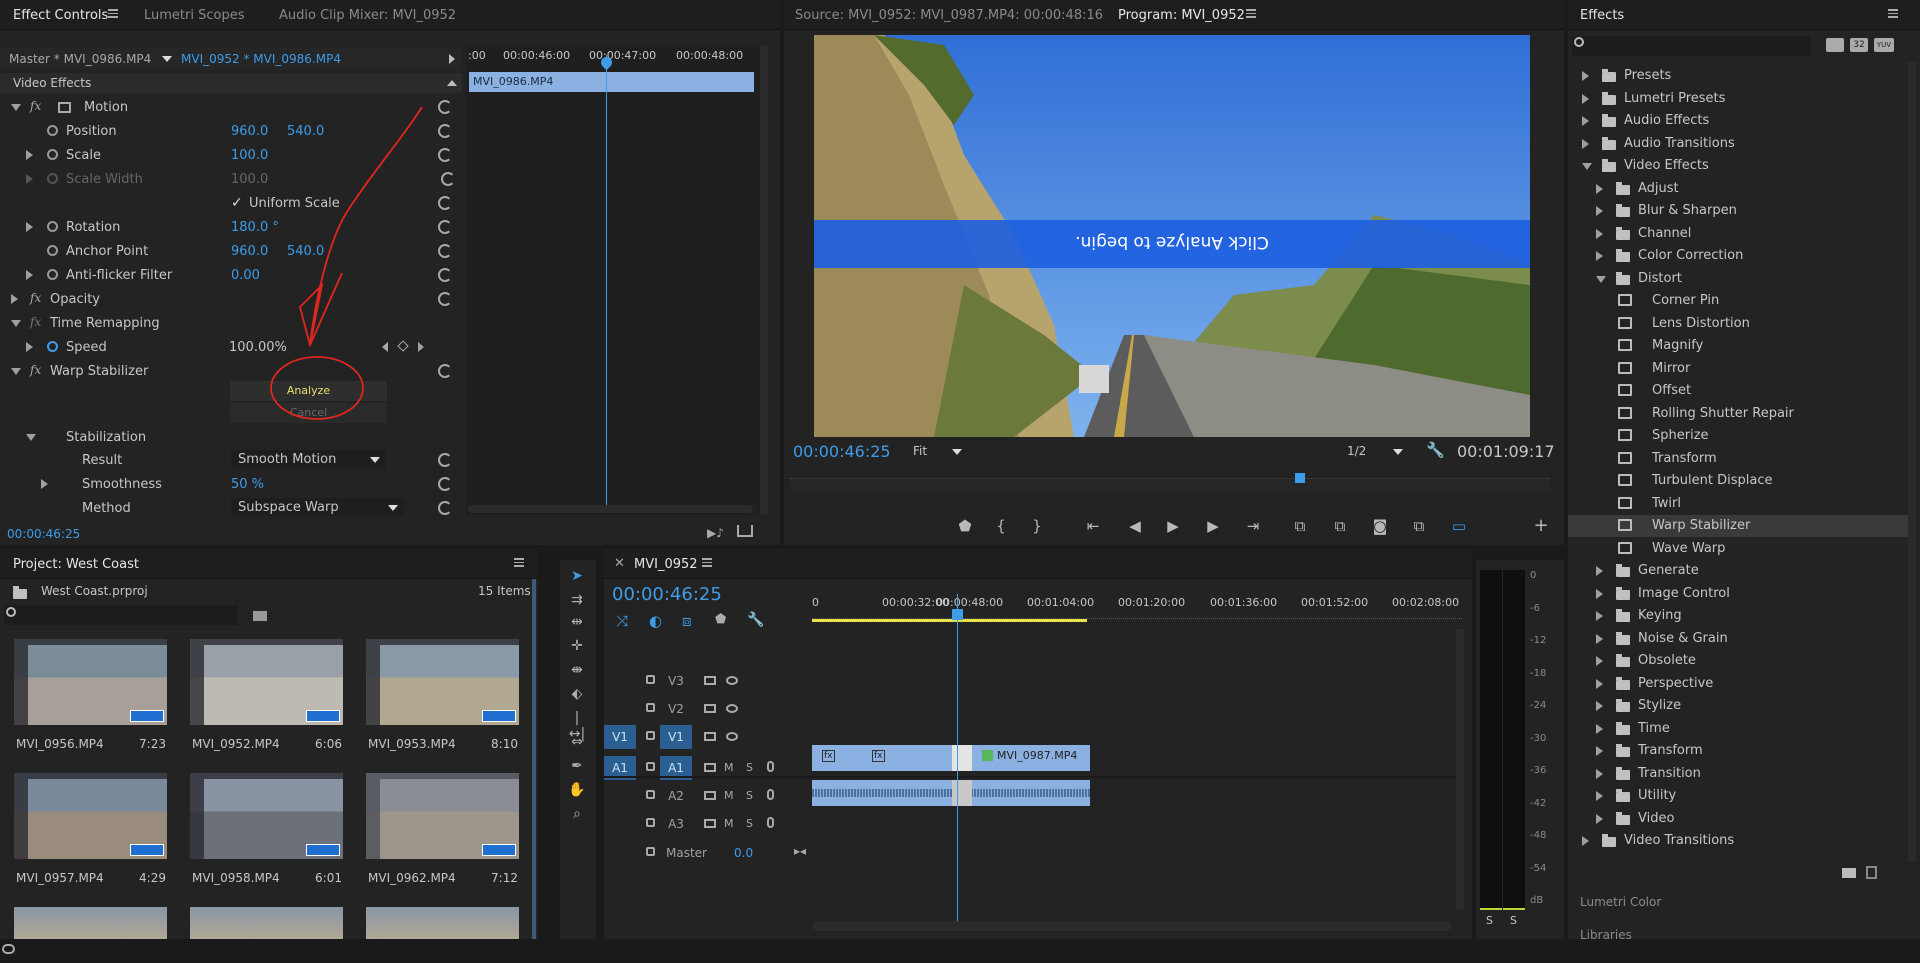 This screenshot has height=963, width=1920. What do you see at coordinates (1738, 76) in the screenshot?
I see `effect-folder: Presets` at bounding box center [1738, 76].